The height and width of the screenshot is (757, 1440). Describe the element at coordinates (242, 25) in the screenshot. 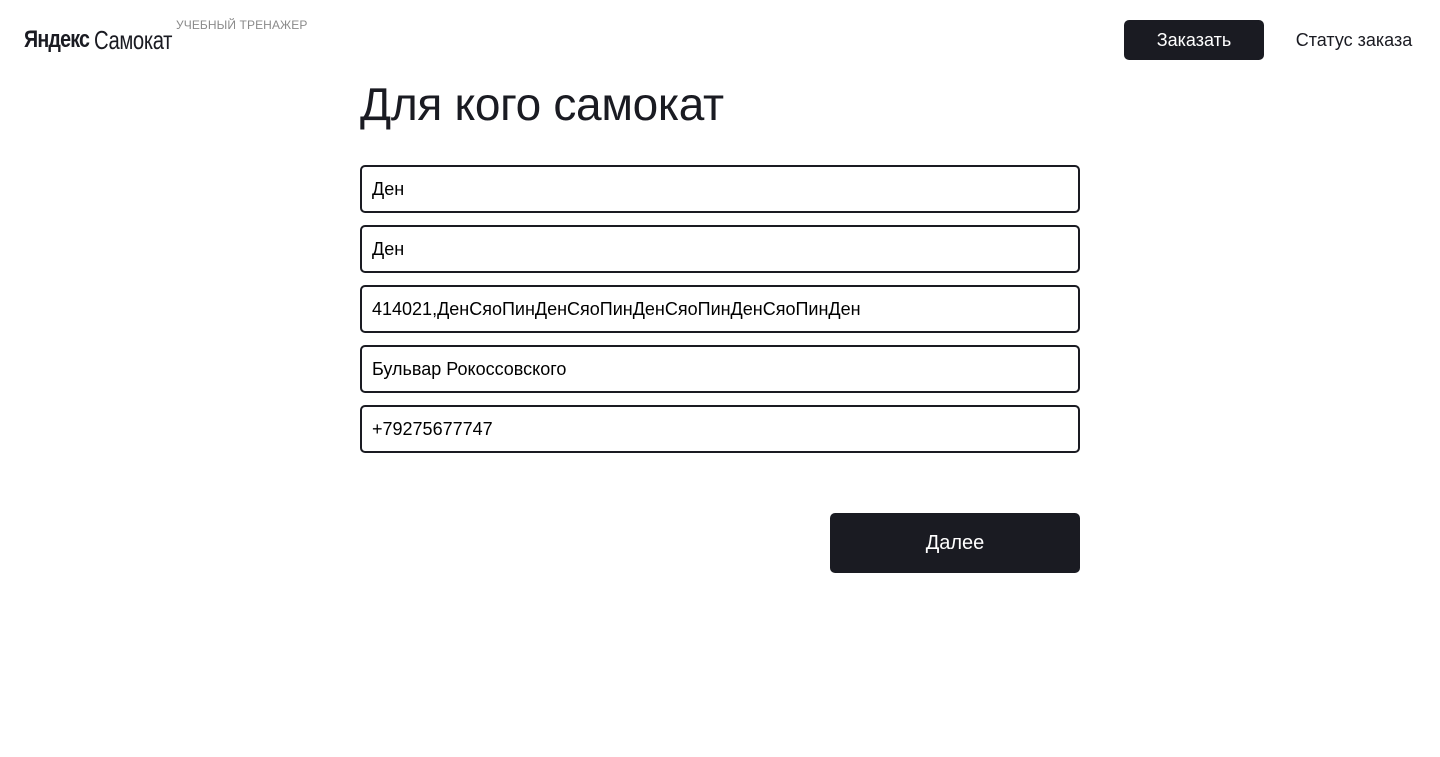

I see `logo-subtitle: УЧЕБНЫЙ ТРЕНАЖЕР` at that location.